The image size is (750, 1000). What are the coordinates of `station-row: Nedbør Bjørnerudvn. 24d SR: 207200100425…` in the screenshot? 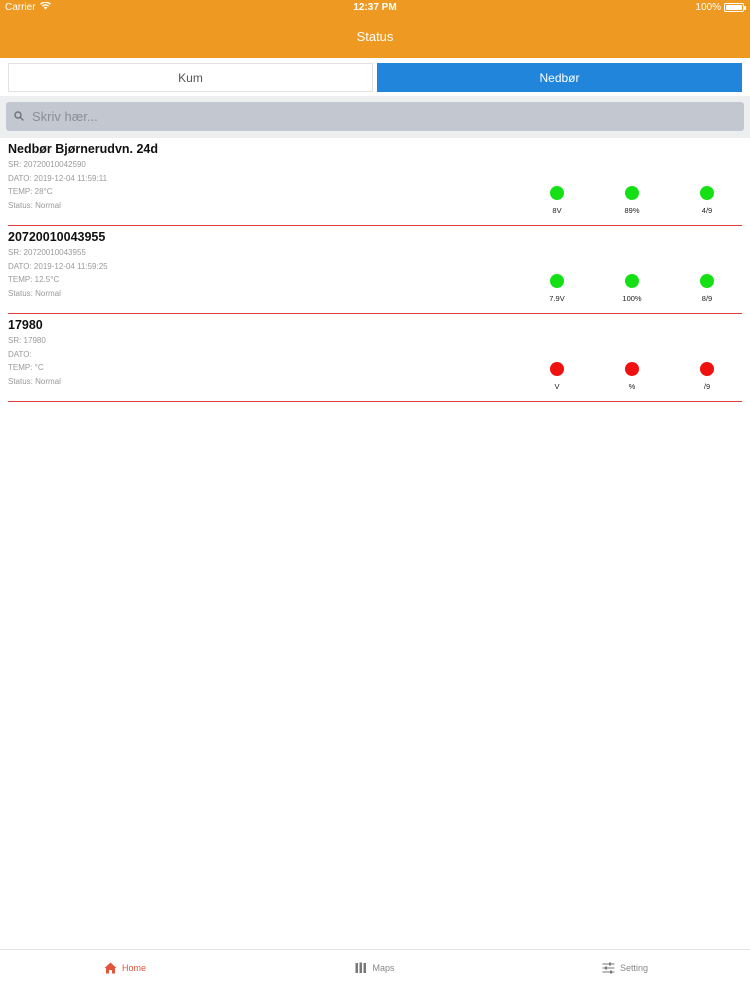 It's located at (375, 182).